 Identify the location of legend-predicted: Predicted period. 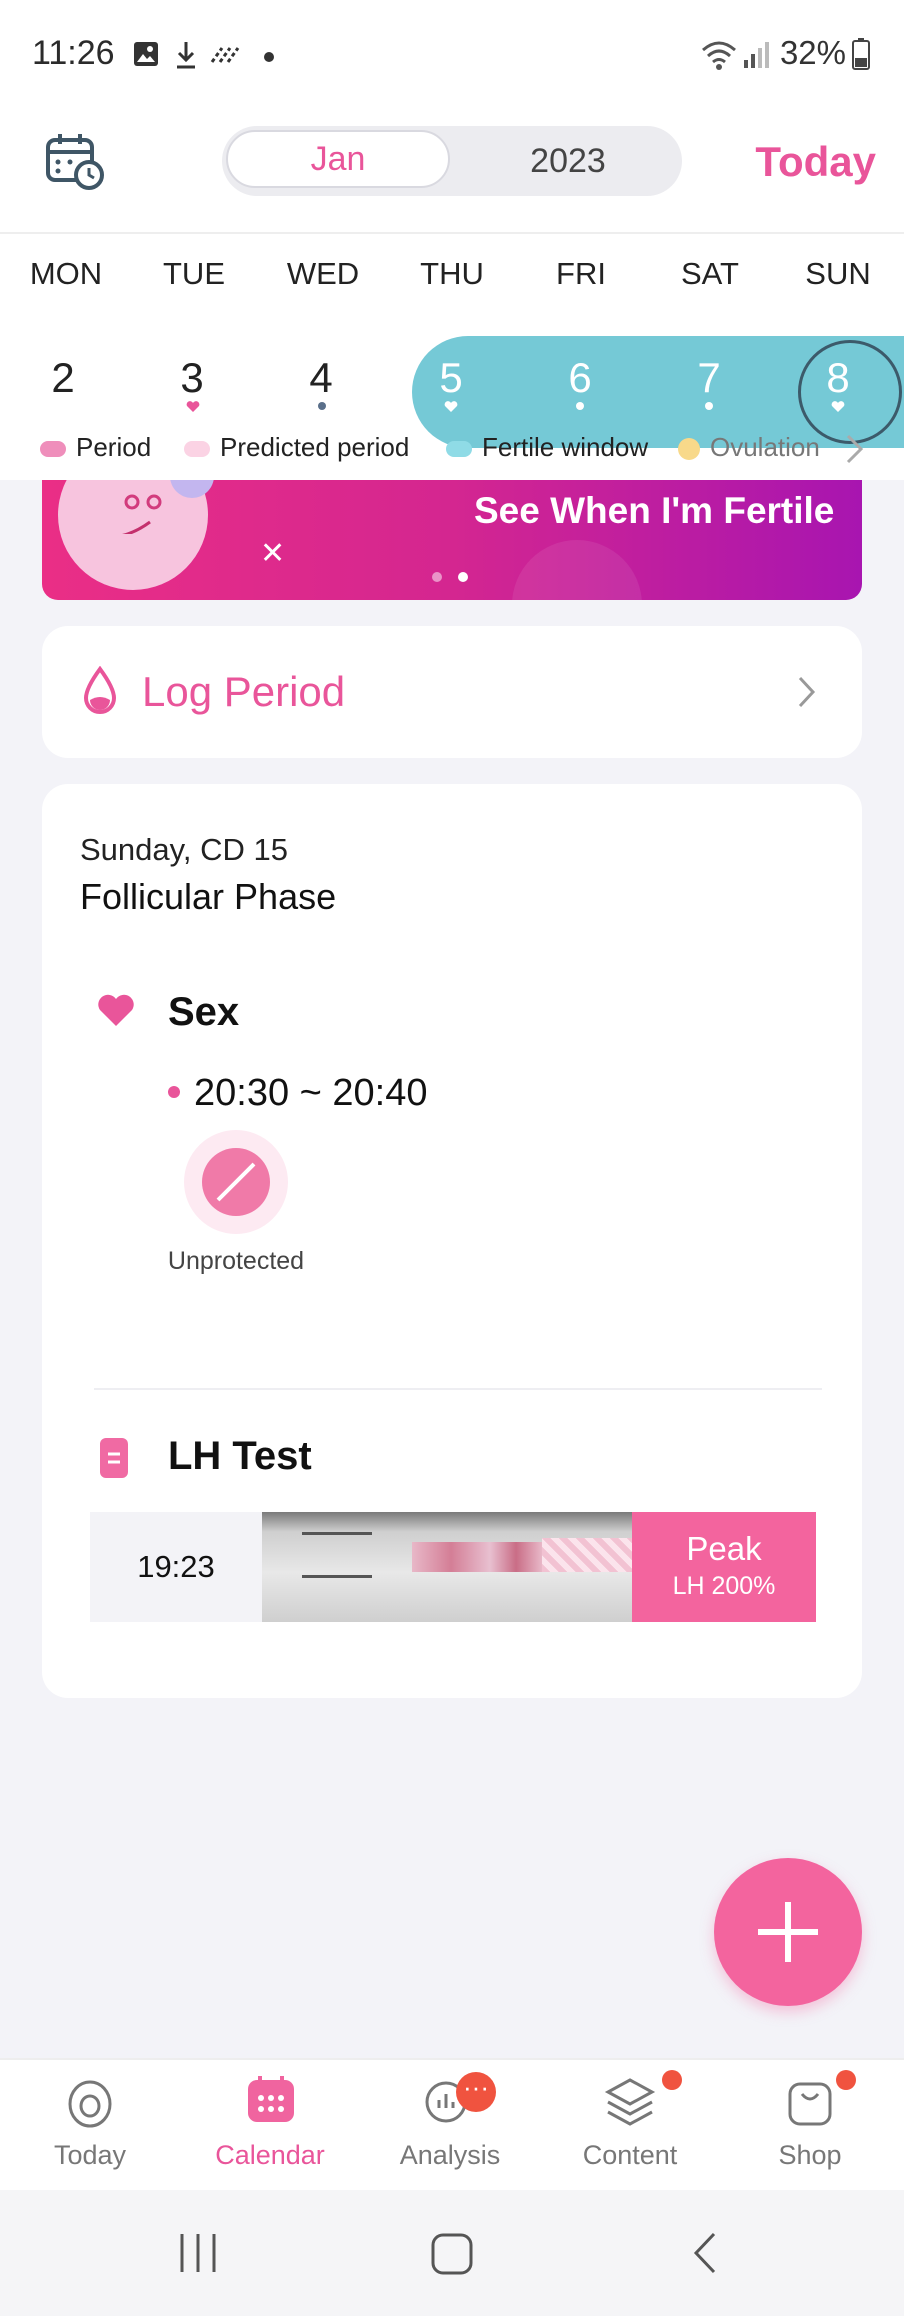
(296, 447).